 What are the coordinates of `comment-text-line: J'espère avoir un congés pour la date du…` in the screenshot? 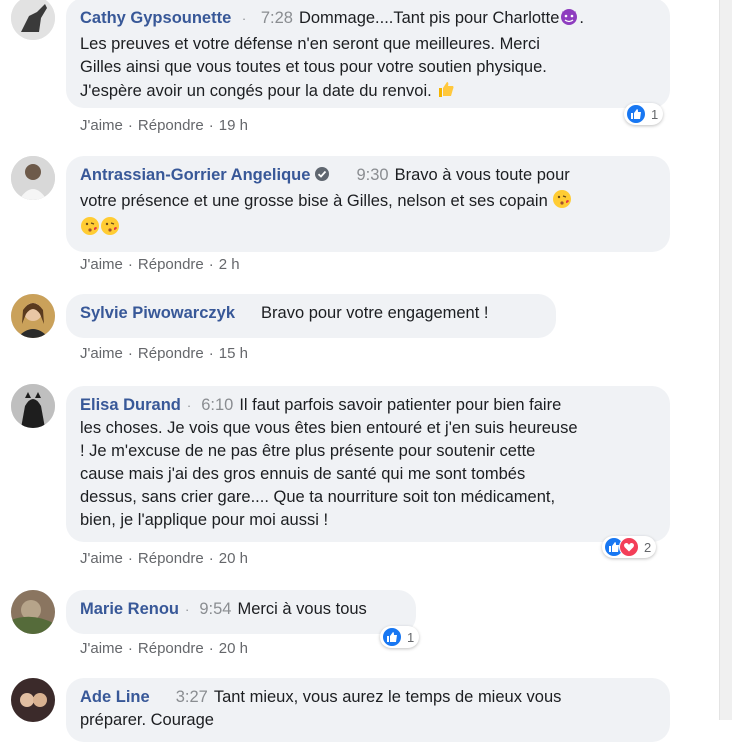 It's located at (256, 91).